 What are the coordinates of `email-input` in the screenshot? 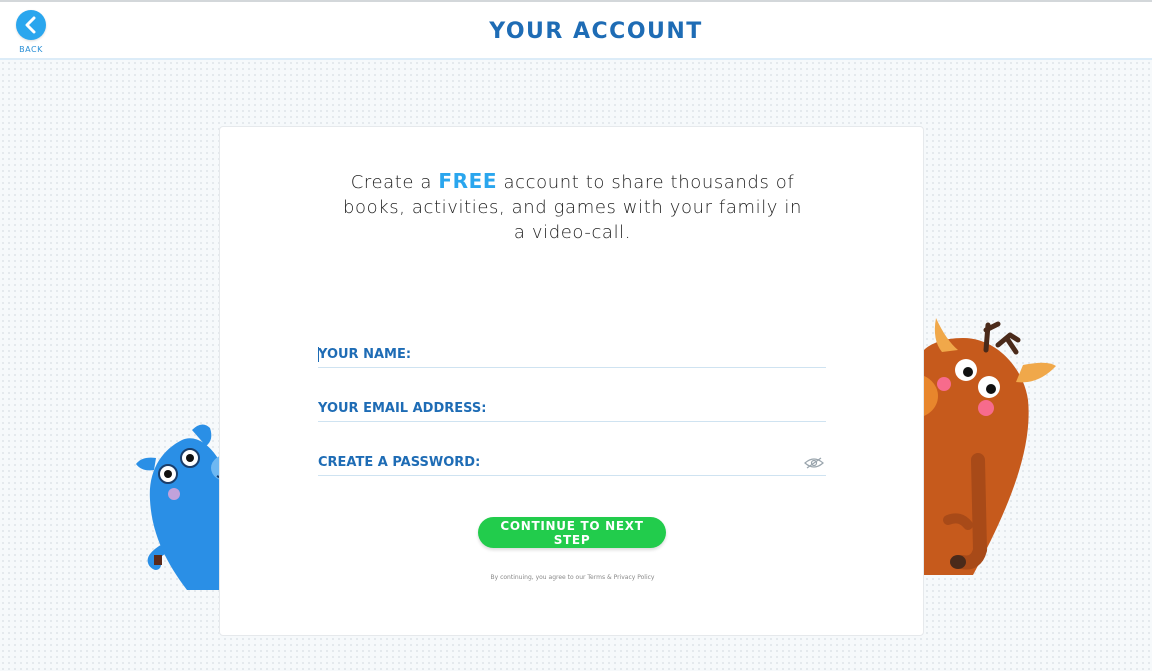 It's located at (572, 408).